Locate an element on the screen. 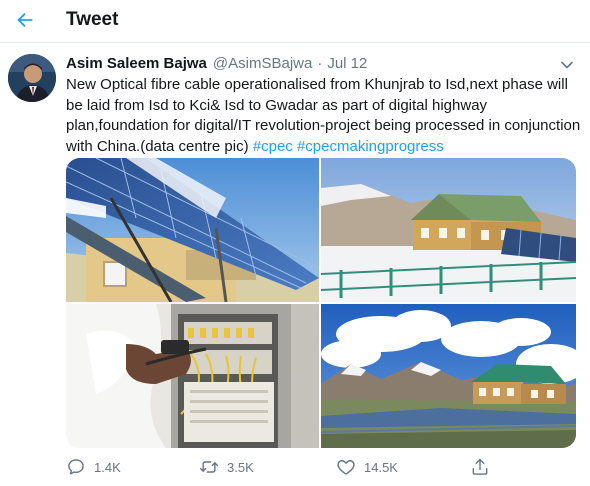 This screenshot has width=590, height=486. photo-mountain-building is located at coordinates (448, 230).